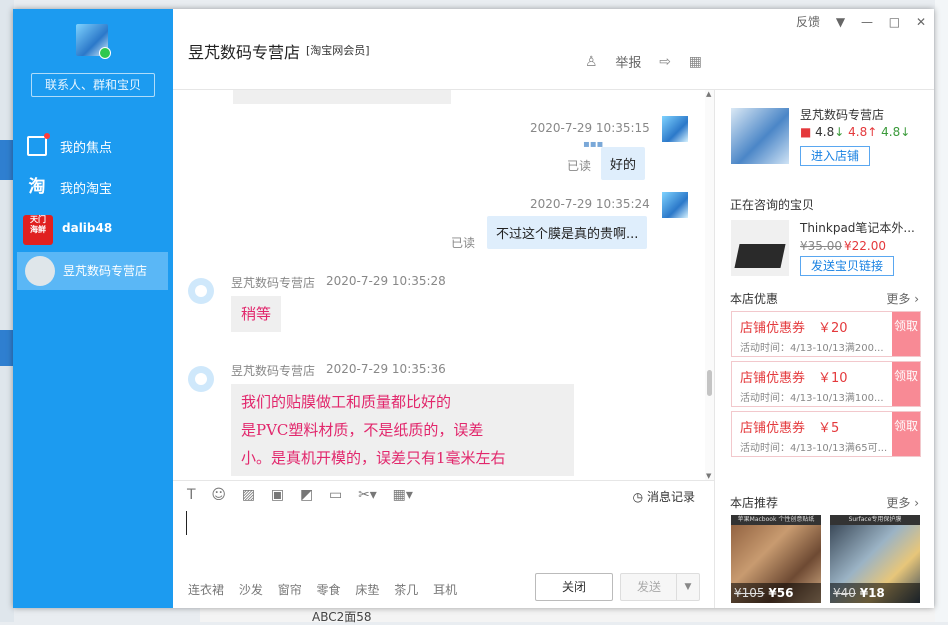 The image size is (948, 625). What do you see at coordinates (463, 243) in the screenshot?
I see `read-status: 已读` at bounding box center [463, 243].